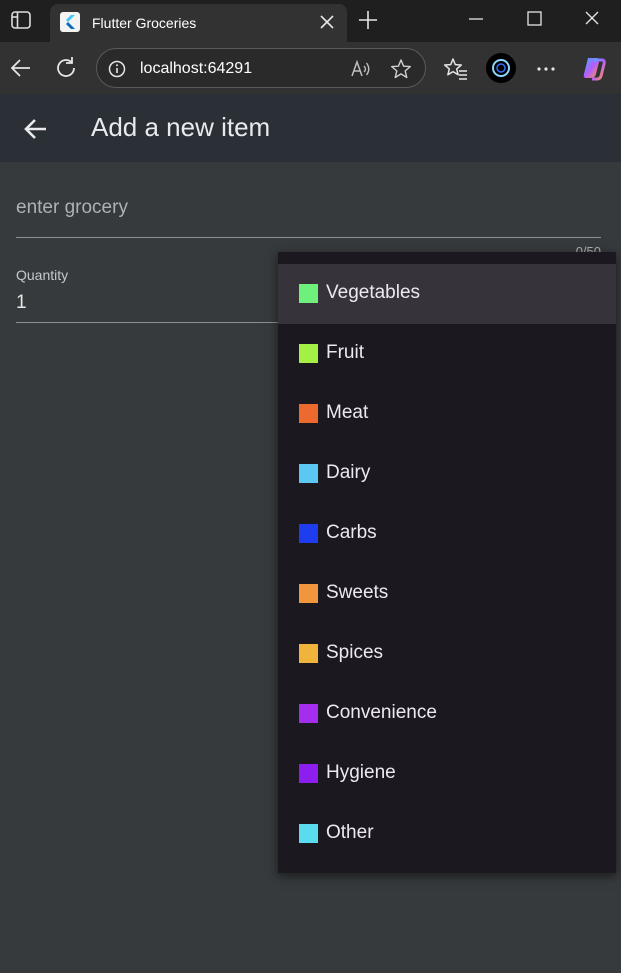  Describe the element at coordinates (447, 594) in the screenshot. I see `menu-item-sweets: Sweets` at that location.